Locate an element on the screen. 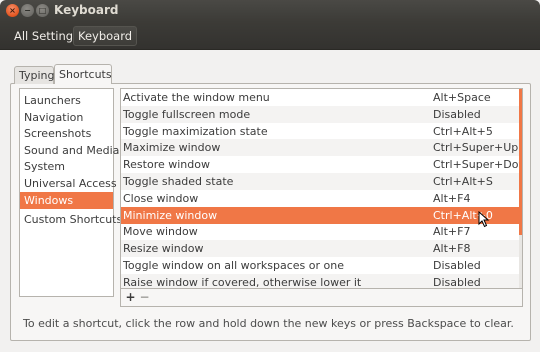 The image size is (540, 352). shortcut-row: Maximize window Ctrl+Super+Up is located at coordinates (320, 148).